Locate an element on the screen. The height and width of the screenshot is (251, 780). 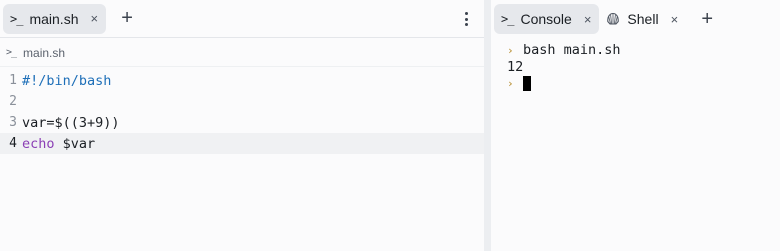
code-line-current: 4 echo $var is located at coordinates (242, 143).